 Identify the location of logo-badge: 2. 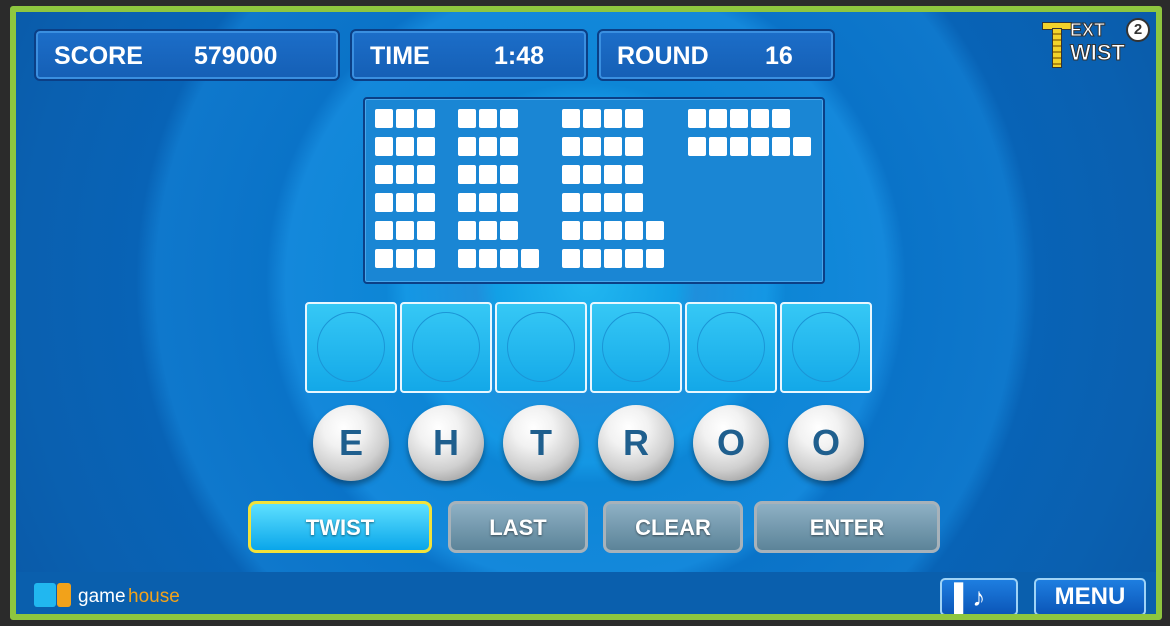
(1138, 30).